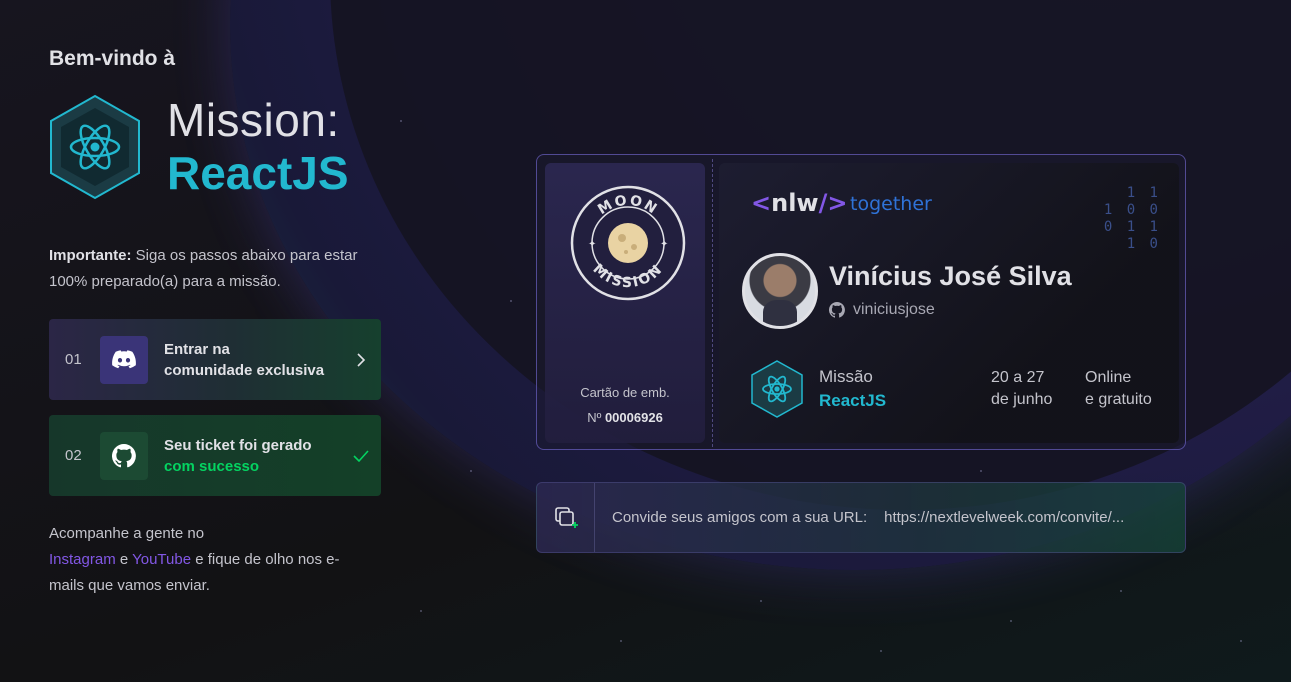 Image resolution: width=1291 pixels, height=682 pixels. I want to click on react-hexagon-icon, so click(777, 389).